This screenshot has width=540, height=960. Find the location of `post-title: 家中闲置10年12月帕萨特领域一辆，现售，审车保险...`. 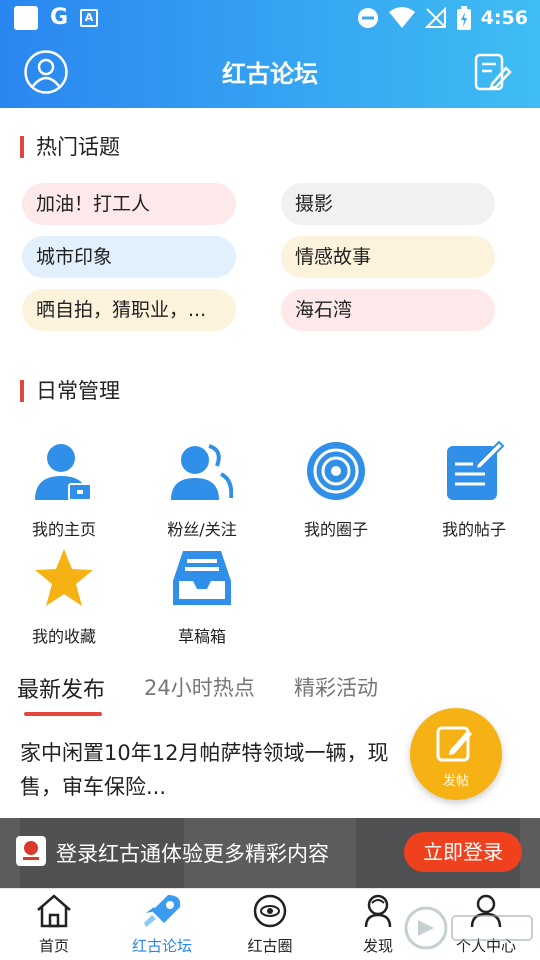

post-title: 家中闲置10年12月帕萨特领域一辆，现售，审车保险... is located at coordinates (220, 770).